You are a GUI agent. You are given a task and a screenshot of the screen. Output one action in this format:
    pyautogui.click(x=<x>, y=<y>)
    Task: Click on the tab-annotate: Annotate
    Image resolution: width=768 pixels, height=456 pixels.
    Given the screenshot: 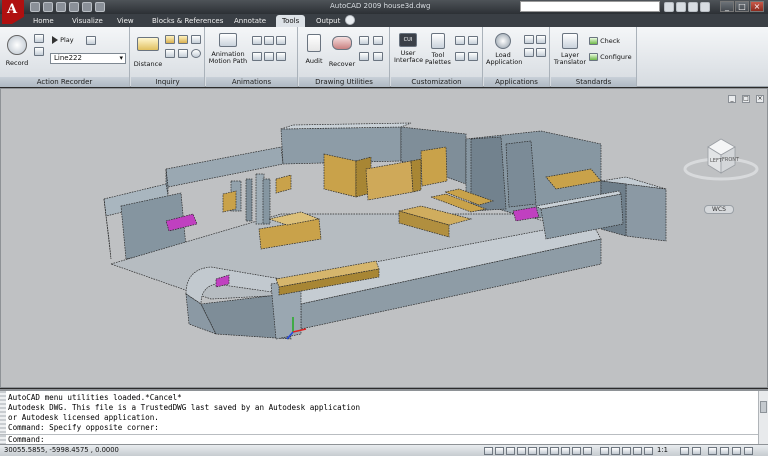 What is the action you would take?
    pyautogui.click(x=250, y=21)
    